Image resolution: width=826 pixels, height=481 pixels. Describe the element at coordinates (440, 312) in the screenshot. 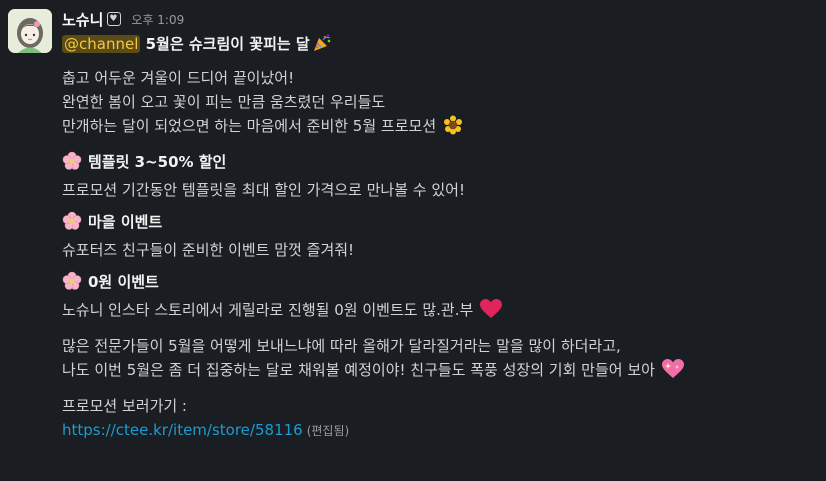

I see `section-body: 노슈니 인스타 스토리에서 게릴라로 진행될 0원 이벤트도 많.관.부` at that location.